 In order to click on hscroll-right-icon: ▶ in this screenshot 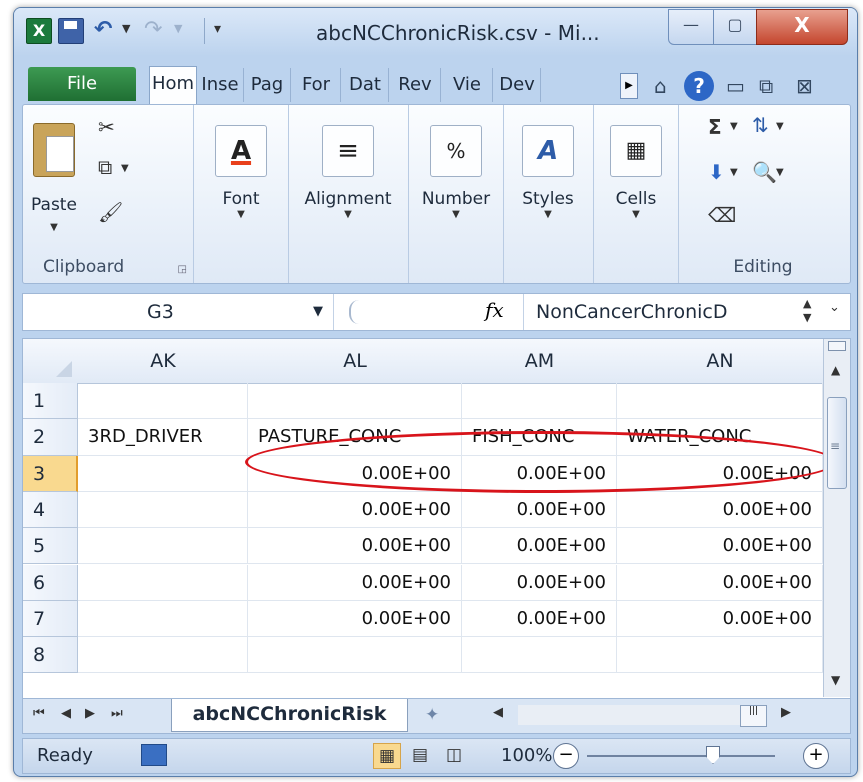, I will do `click(786, 712)`.